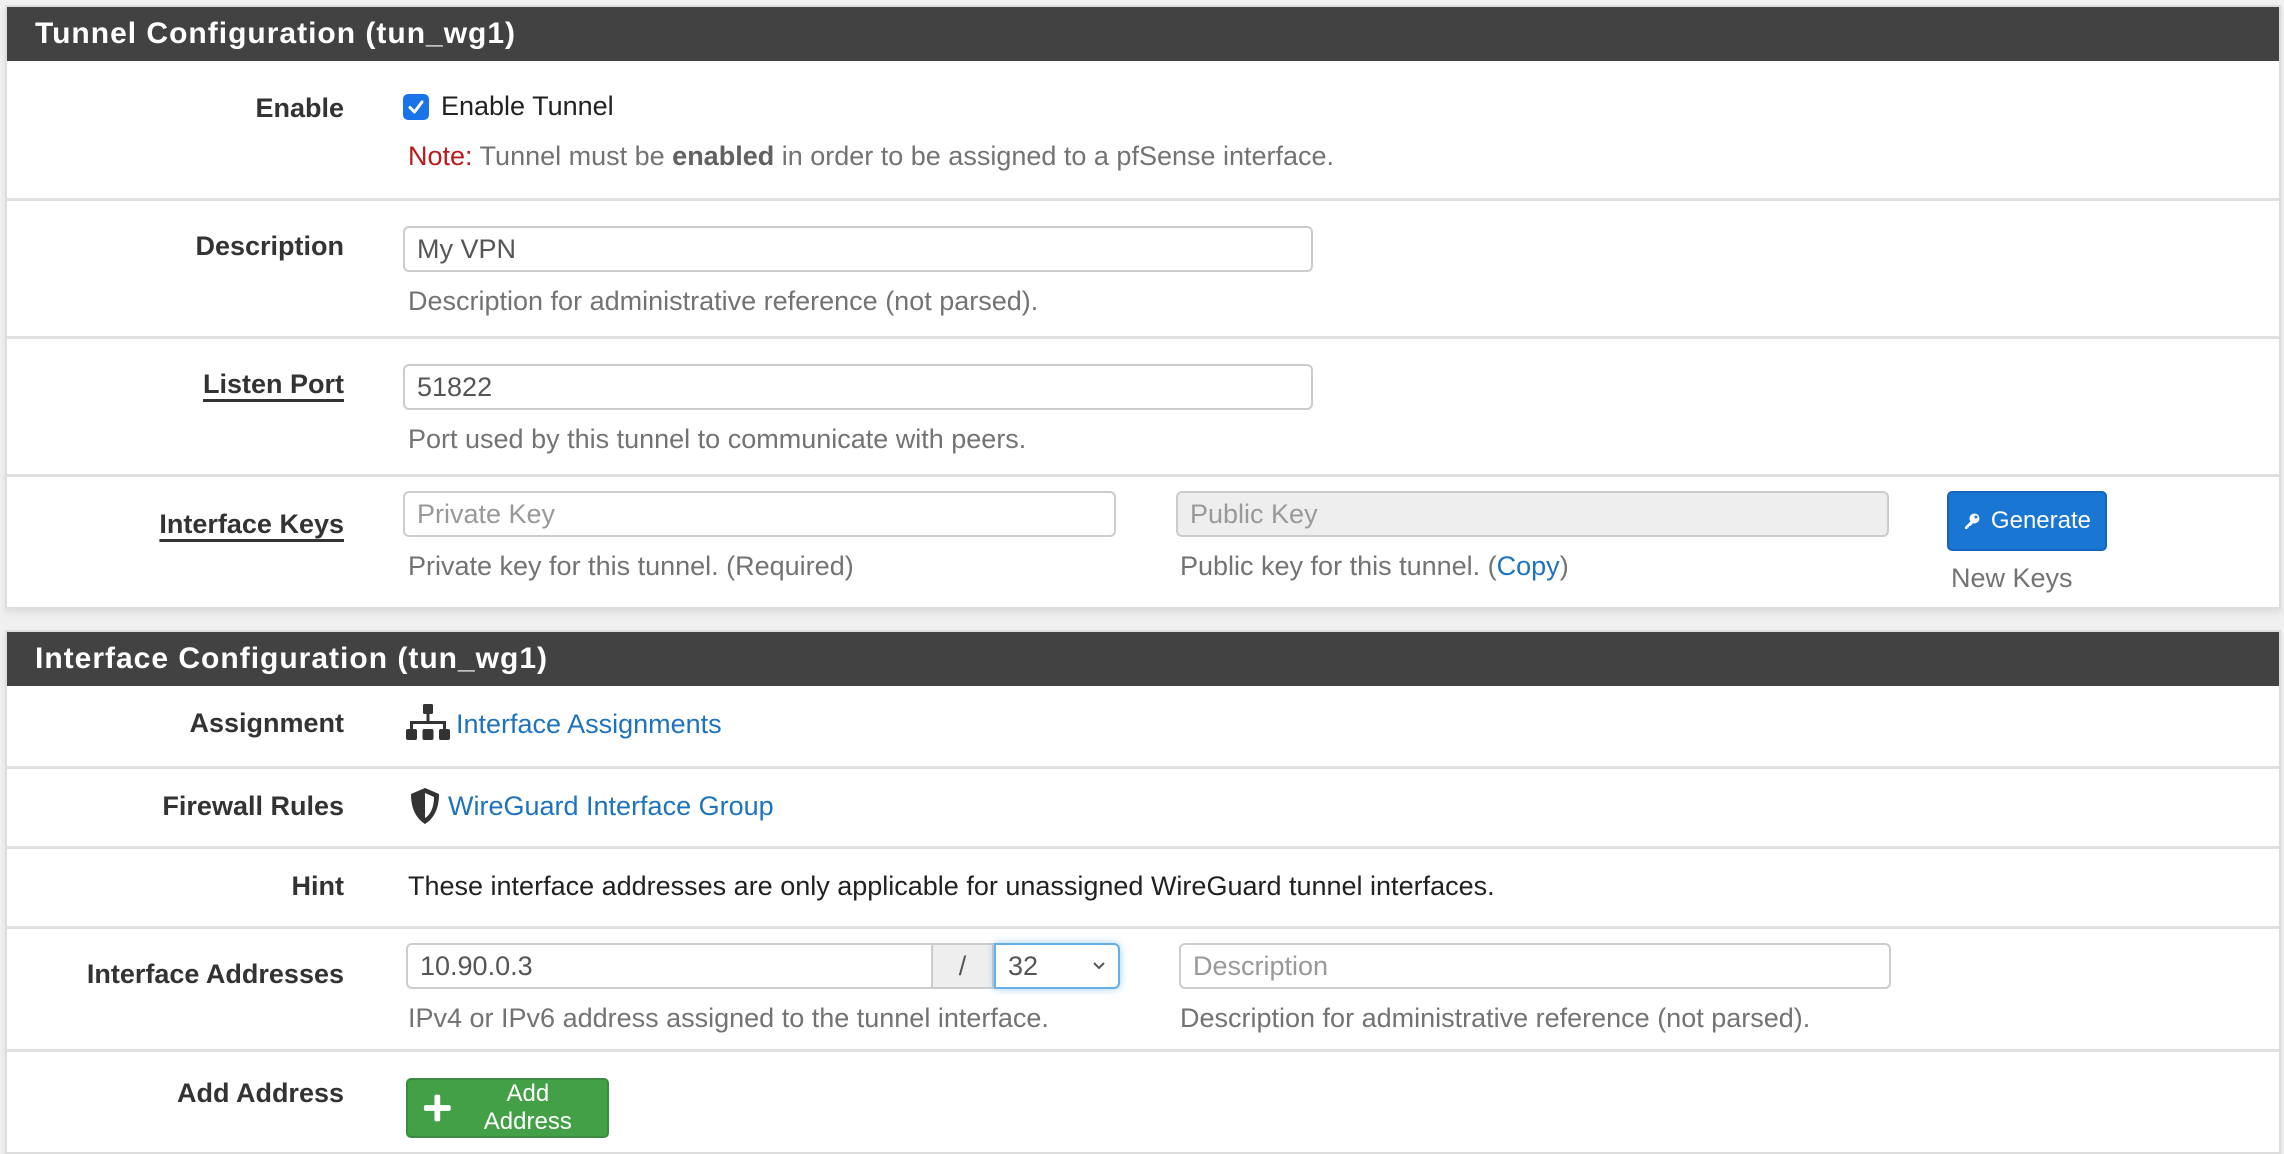 The width and height of the screenshot is (2284, 1154). What do you see at coordinates (266, 723) in the screenshot?
I see `assignment-label: Assignment` at bounding box center [266, 723].